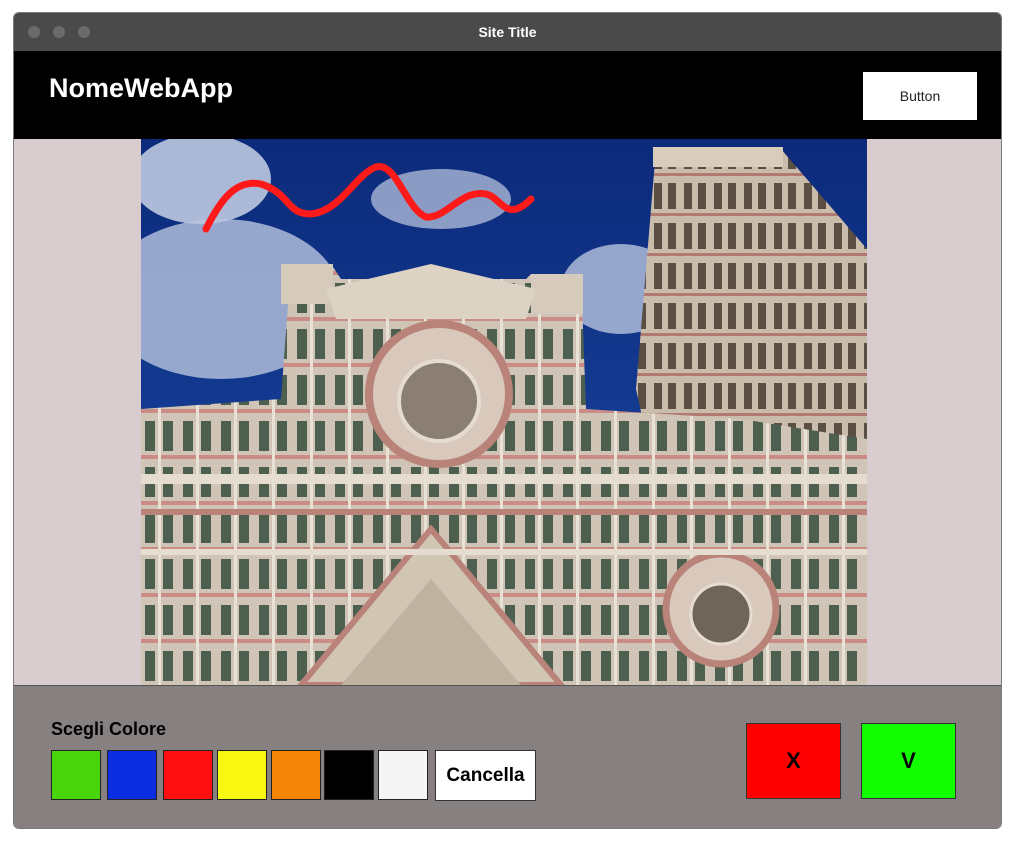 This screenshot has height=841, width=1020. I want to click on confirm-button: V, so click(908, 761).